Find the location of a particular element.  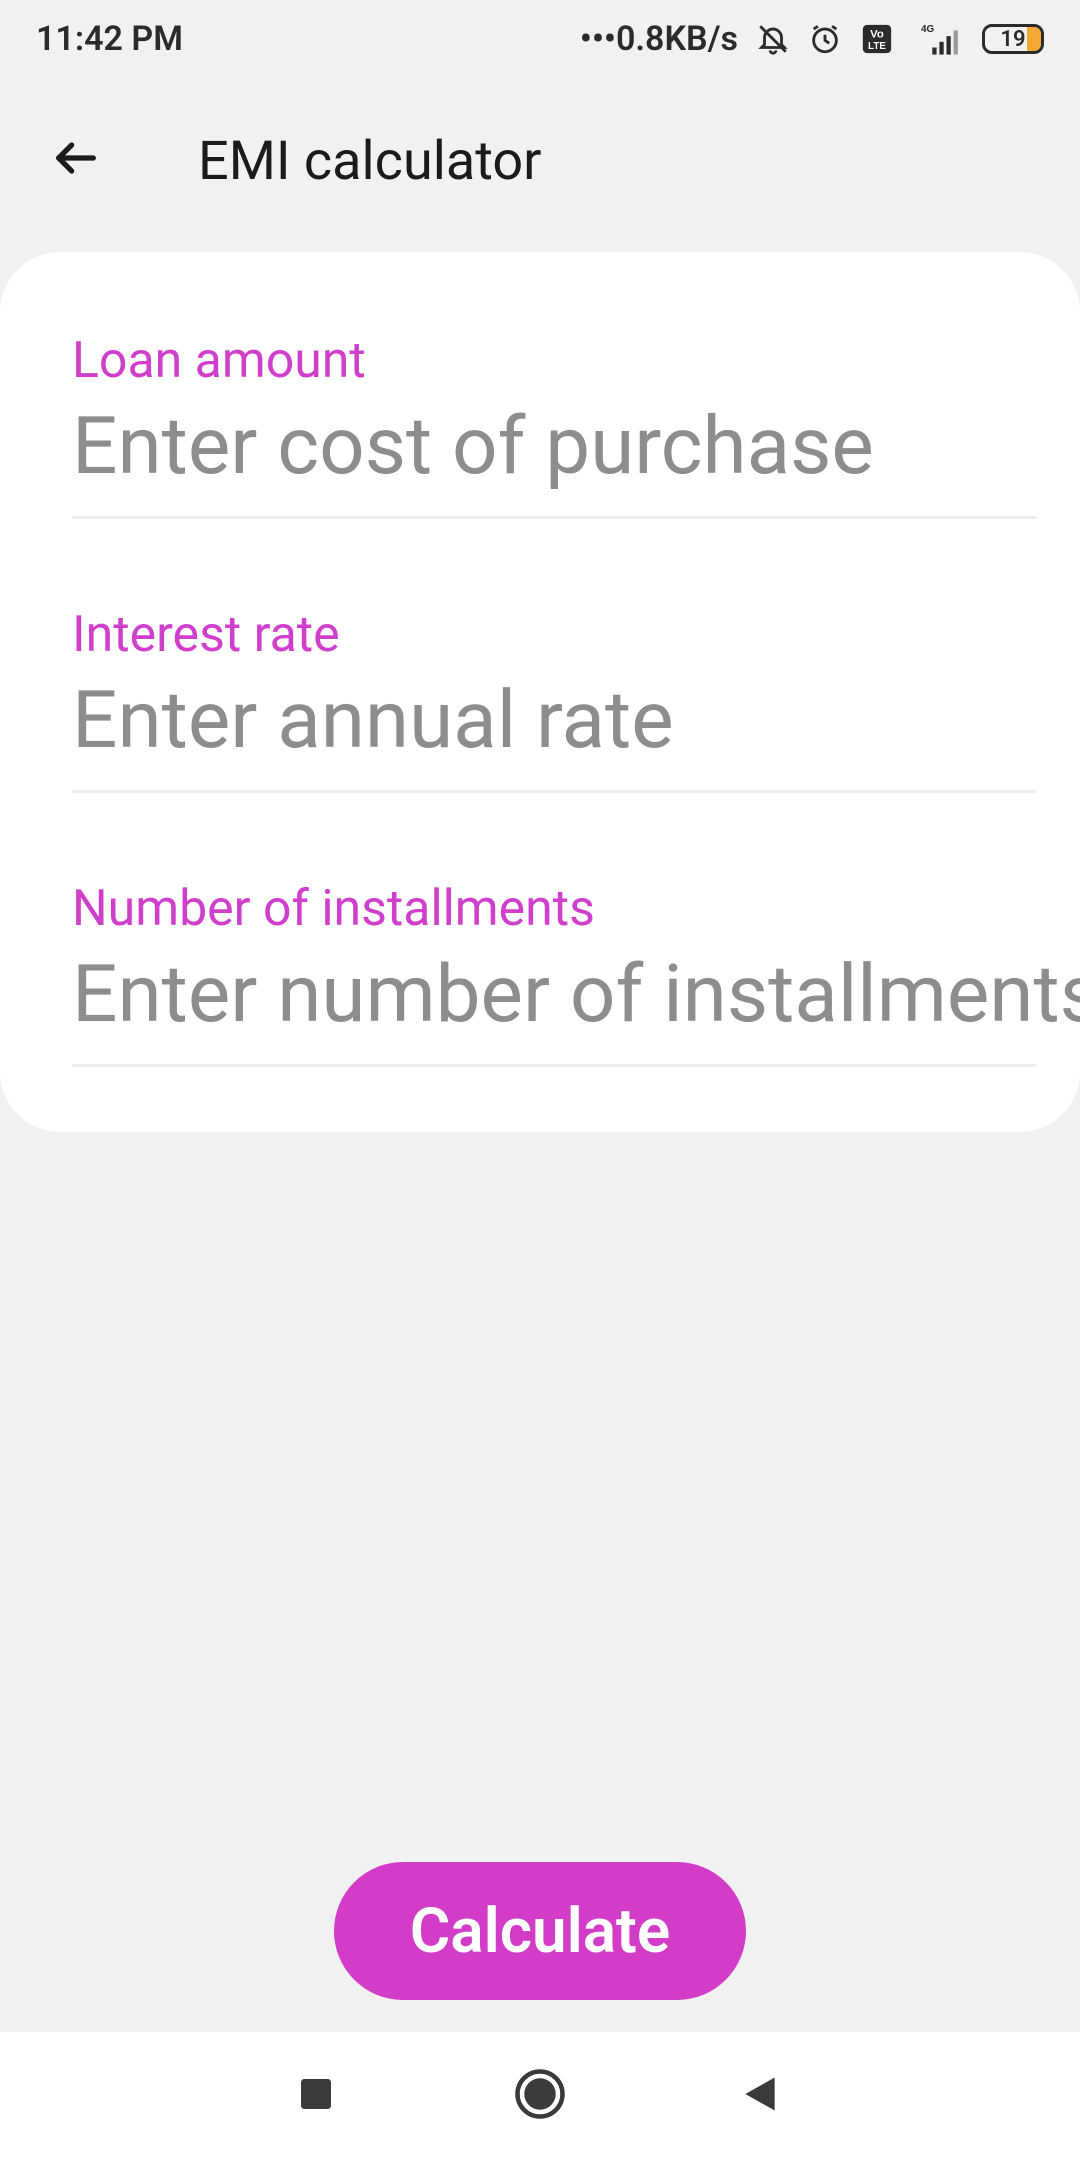

battery-icon: 19 is located at coordinates (1013, 39).